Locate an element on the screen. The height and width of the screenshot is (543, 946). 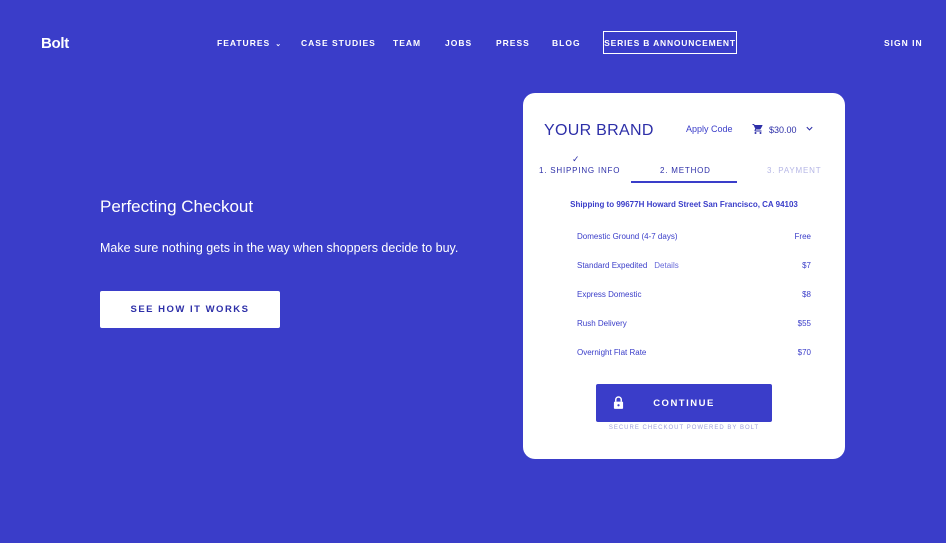
step-shipping-info: 1. SHIPPING INFO is located at coordinates (579, 170).